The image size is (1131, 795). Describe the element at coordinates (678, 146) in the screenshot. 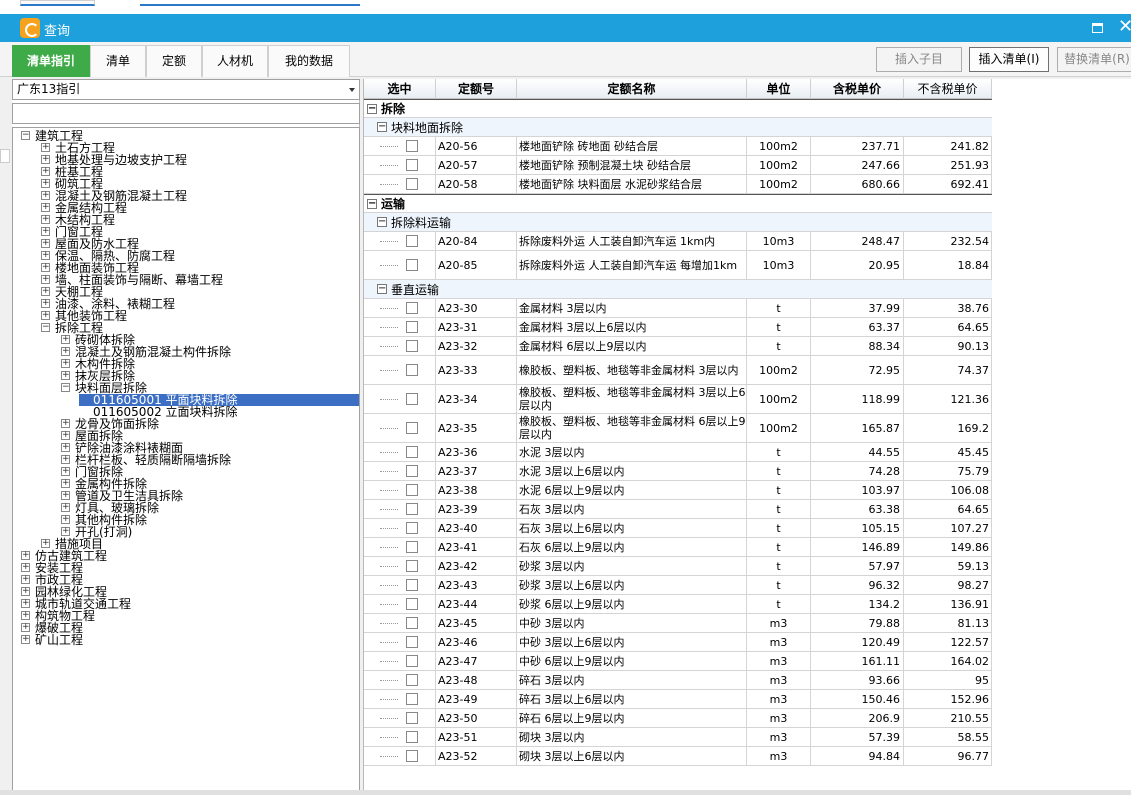

I see `table-row: A20-56 楼地面铲除 砖地面 砂结合层 100m2 237.71 241.82` at that location.